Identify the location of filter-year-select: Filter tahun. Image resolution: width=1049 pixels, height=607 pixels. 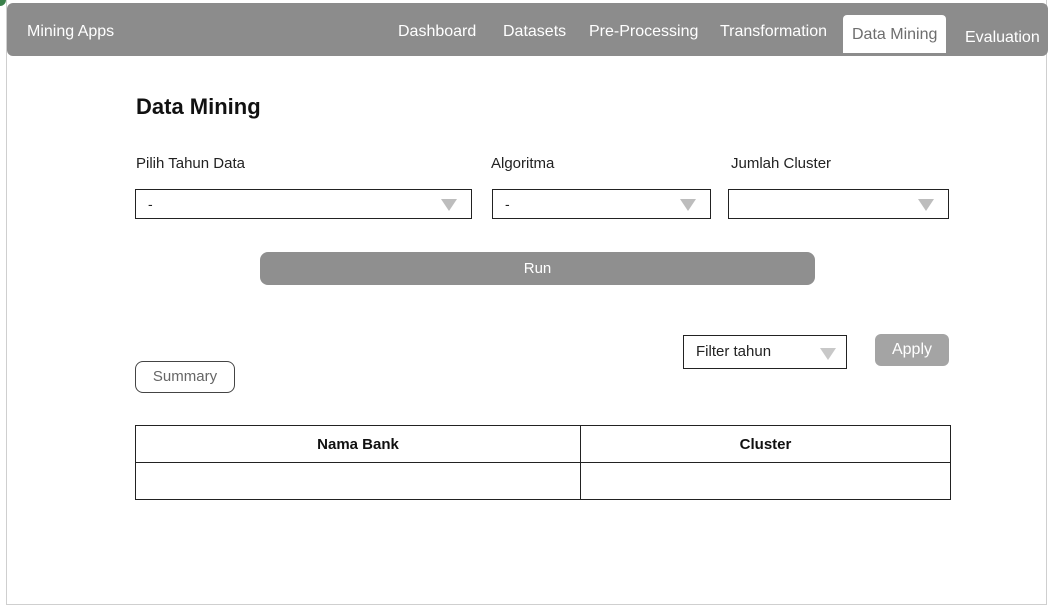
(765, 352).